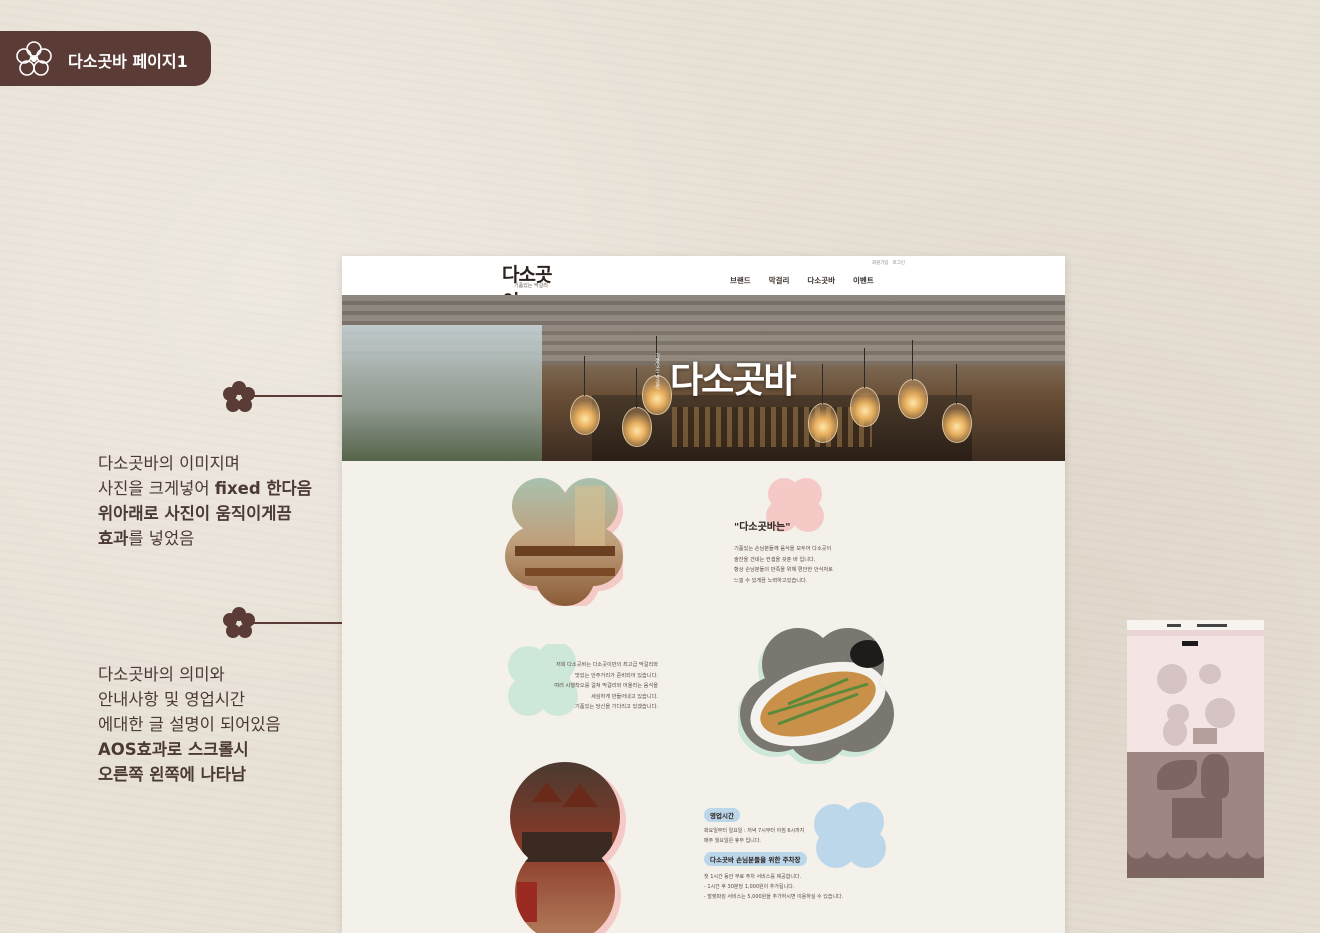 This screenshot has height=933, width=1320. I want to click on hero-banner: 기품있는 막걸리 다소곳바, so click(703, 378).